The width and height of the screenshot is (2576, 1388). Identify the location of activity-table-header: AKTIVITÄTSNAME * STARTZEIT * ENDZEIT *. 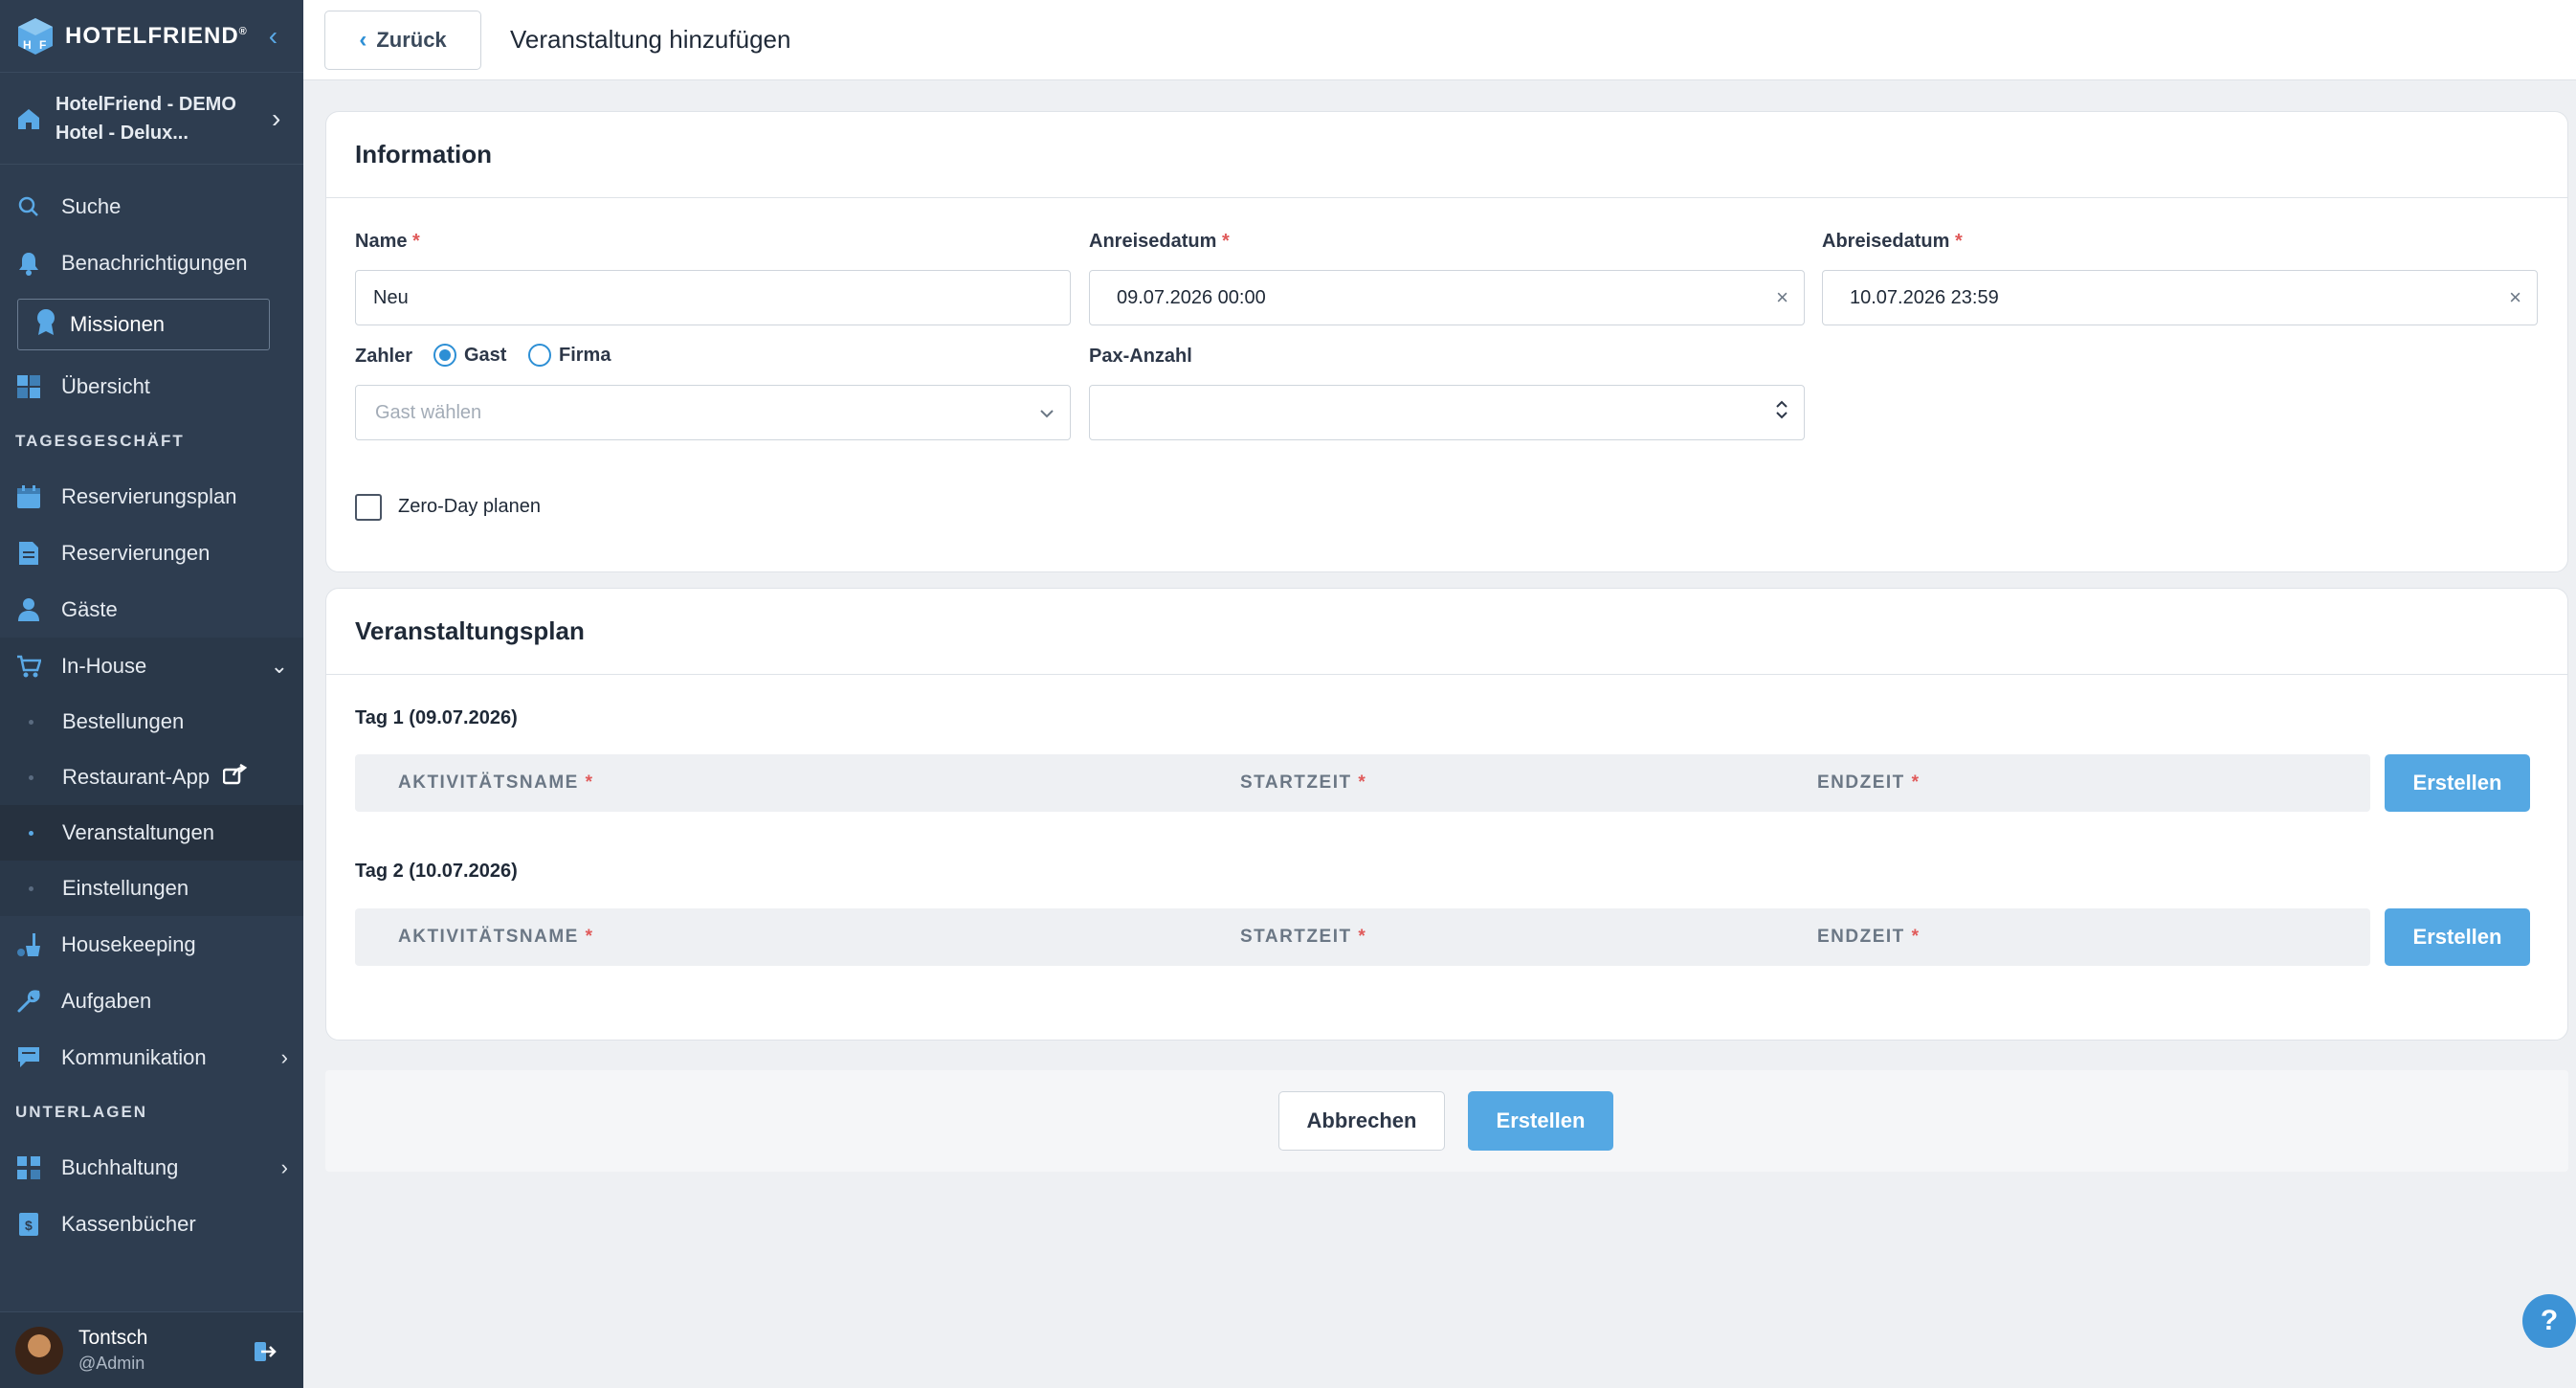
(1362, 783).